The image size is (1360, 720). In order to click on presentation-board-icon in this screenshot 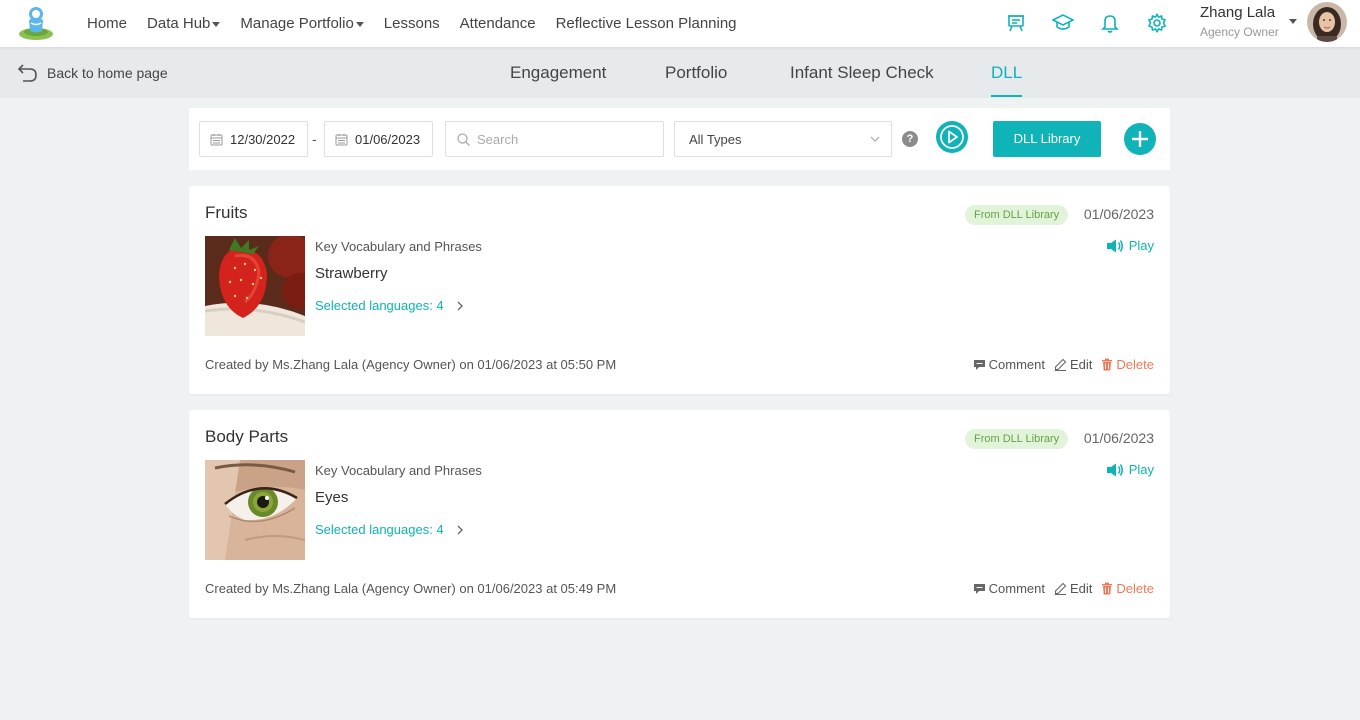, I will do `click(1016, 23)`.